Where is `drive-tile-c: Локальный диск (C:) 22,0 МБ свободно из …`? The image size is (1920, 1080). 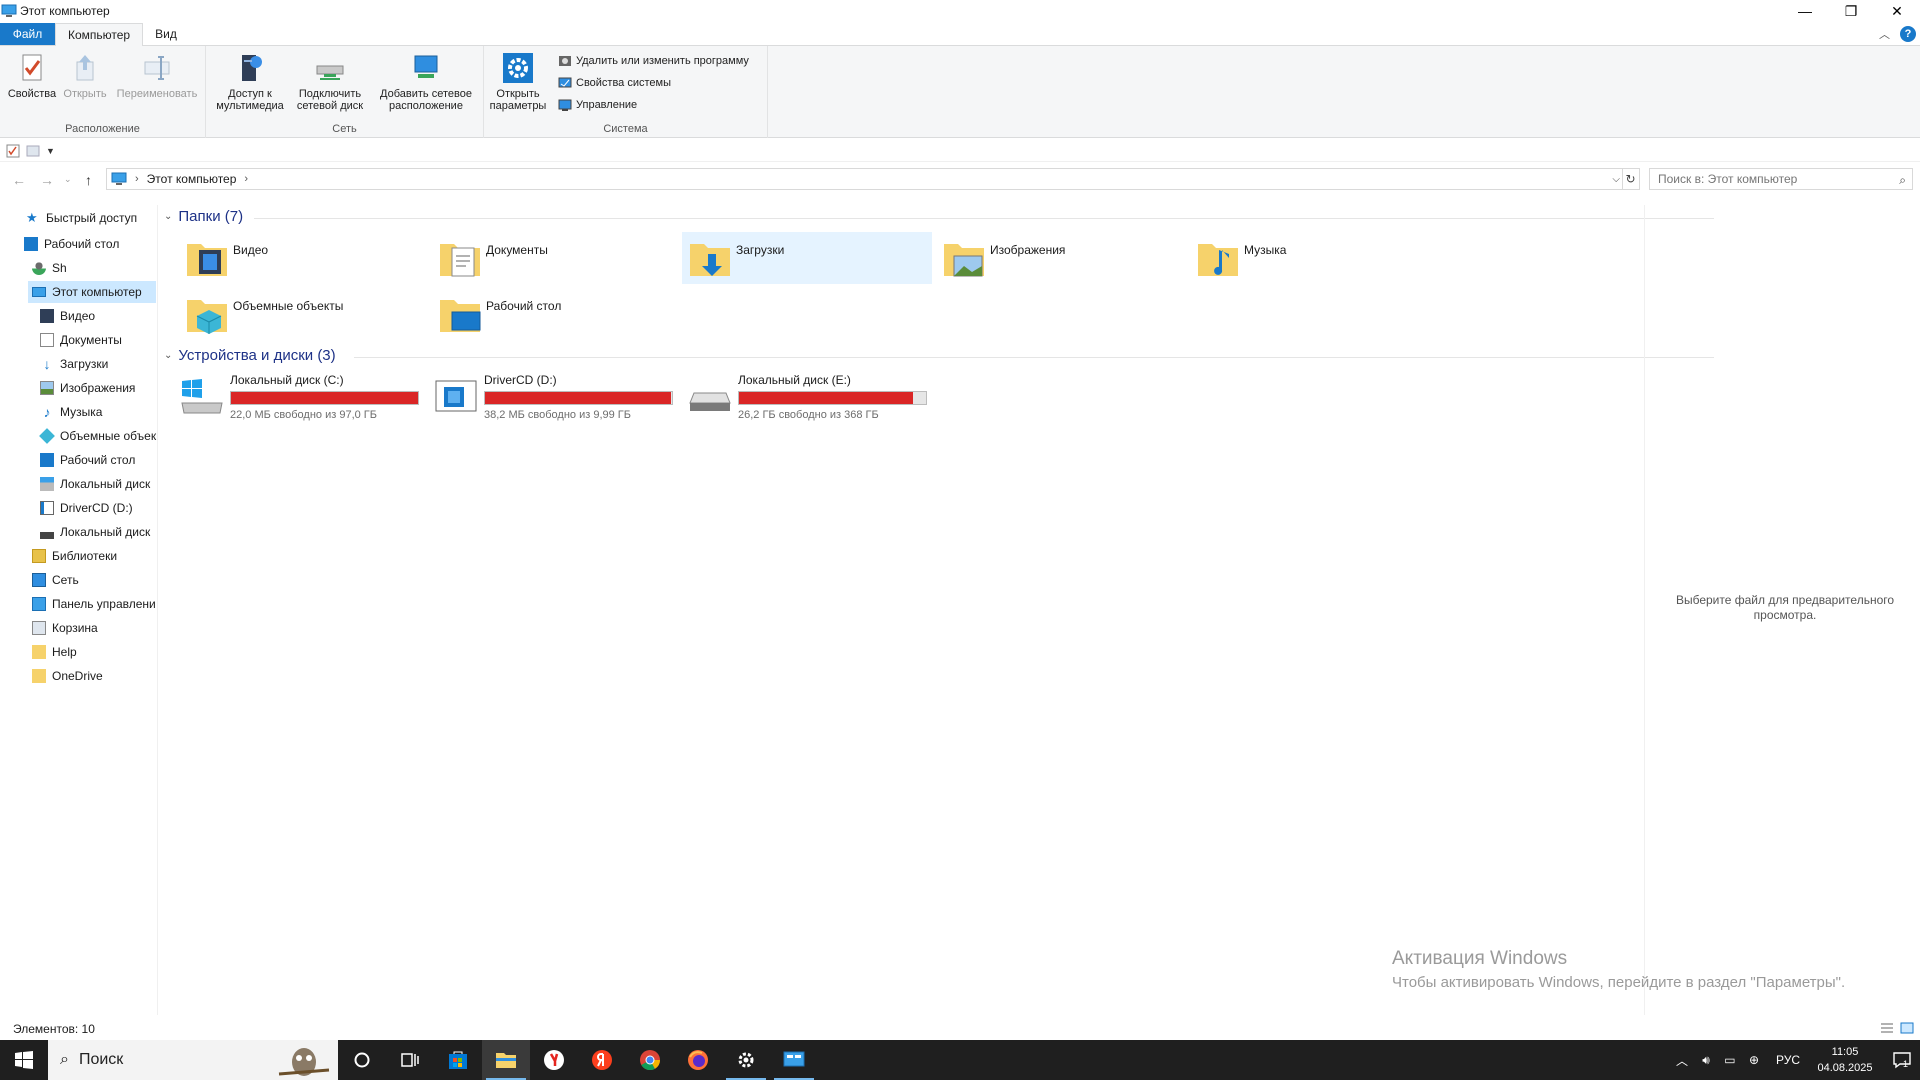
drive-tile-c: Локальный диск (C:) 22,0 МБ свободно из … is located at coordinates (305, 398).